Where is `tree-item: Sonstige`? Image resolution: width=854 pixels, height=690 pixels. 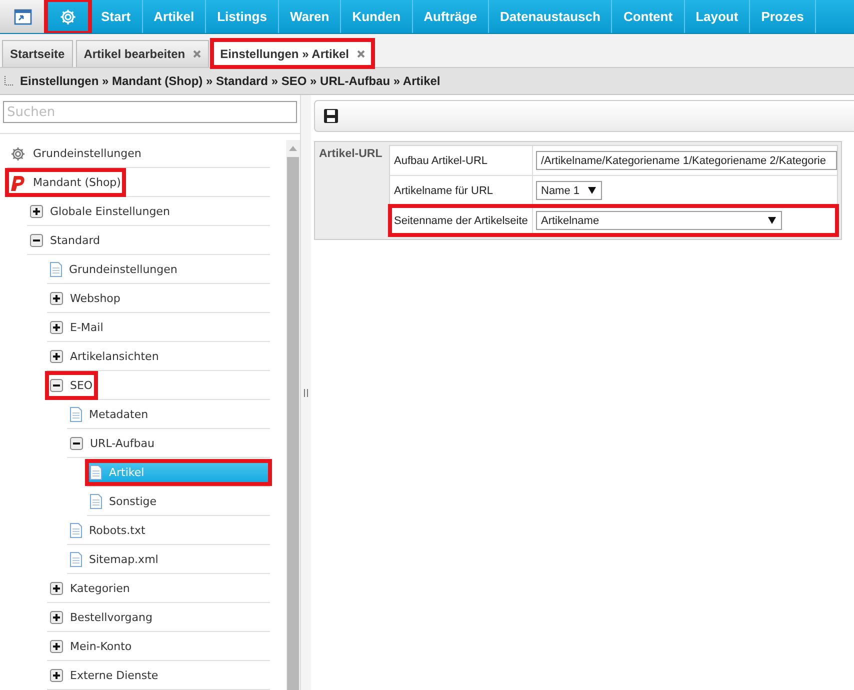
tree-item: Sonstige is located at coordinates (123, 501).